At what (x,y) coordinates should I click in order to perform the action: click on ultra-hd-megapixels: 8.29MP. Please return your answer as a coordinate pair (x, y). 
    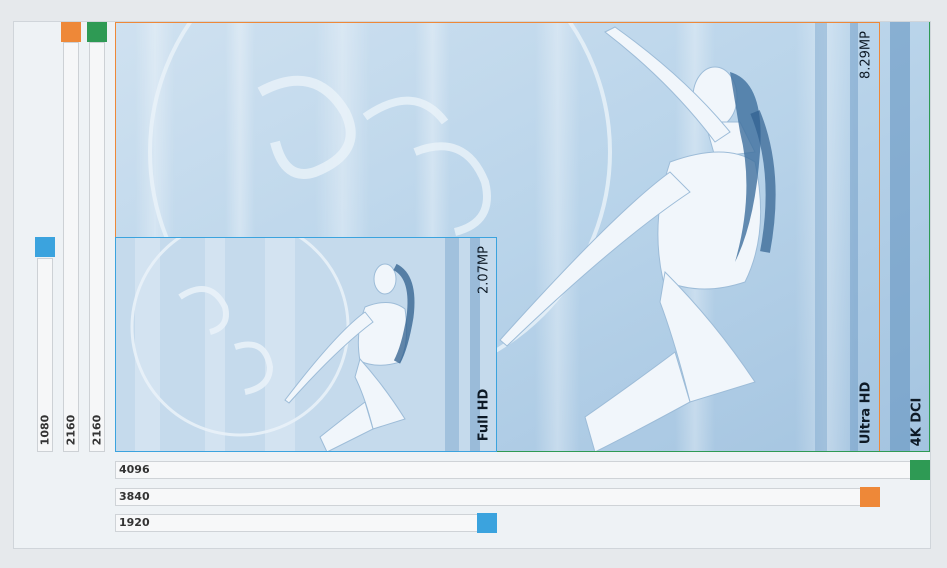
    Looking at the image, I should click on (866, 55).